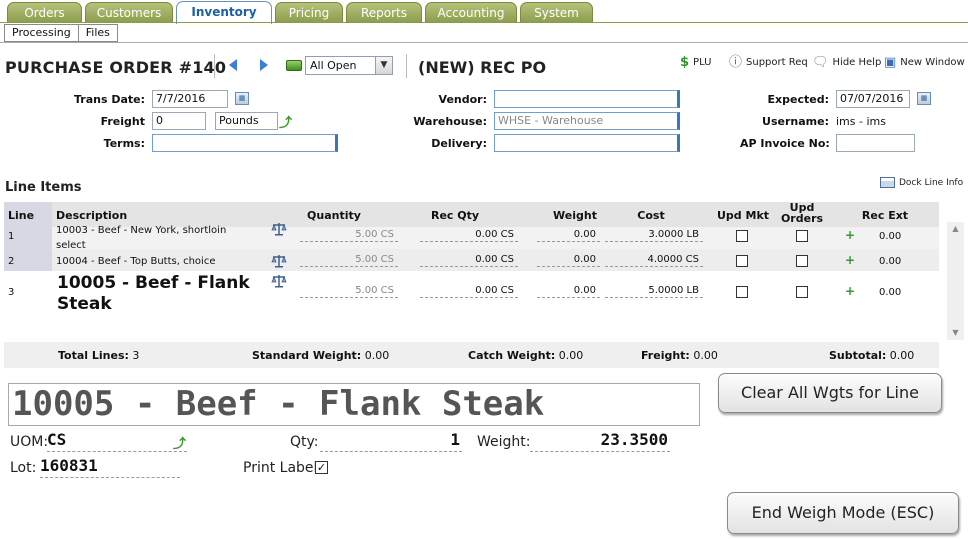 This screenshot has height=539, width=968. What do you see at coordinates (110, 467) in the screenshot?
I see `lot-field: 160831` at bounding box center [110, 467].